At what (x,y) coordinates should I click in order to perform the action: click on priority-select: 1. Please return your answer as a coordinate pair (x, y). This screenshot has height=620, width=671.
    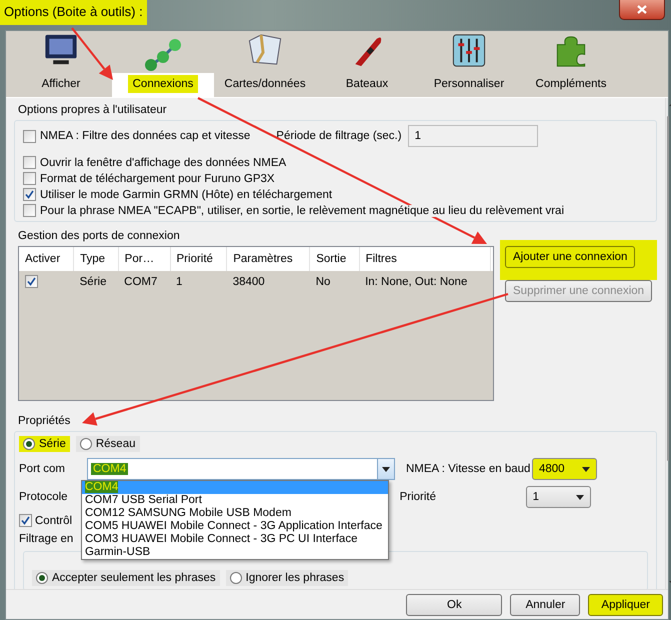
    Looking at the image, I should click on (558, 497).